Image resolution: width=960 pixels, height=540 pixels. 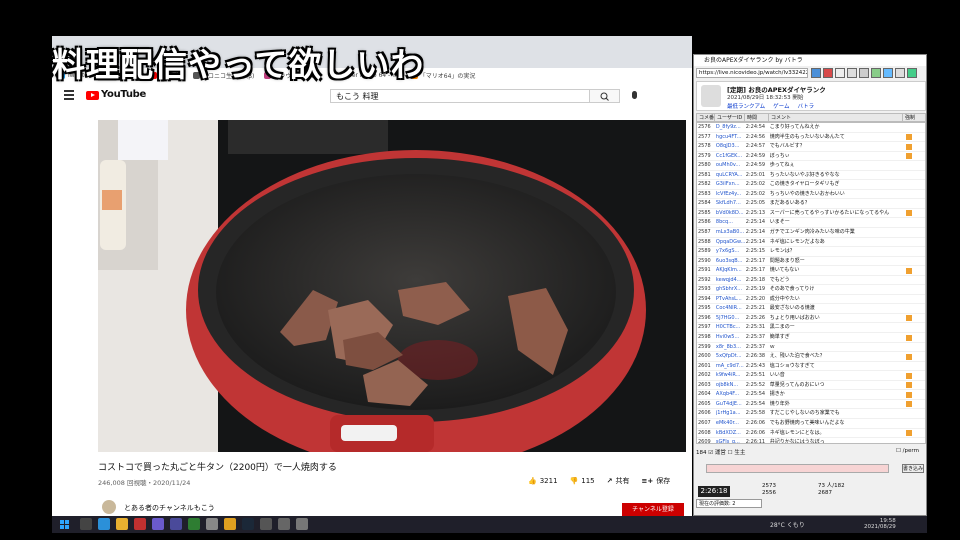 I want to click on comment-row: 2592 kewqjd4... 2:25:18 でもどう, so click(x=811, y=281).